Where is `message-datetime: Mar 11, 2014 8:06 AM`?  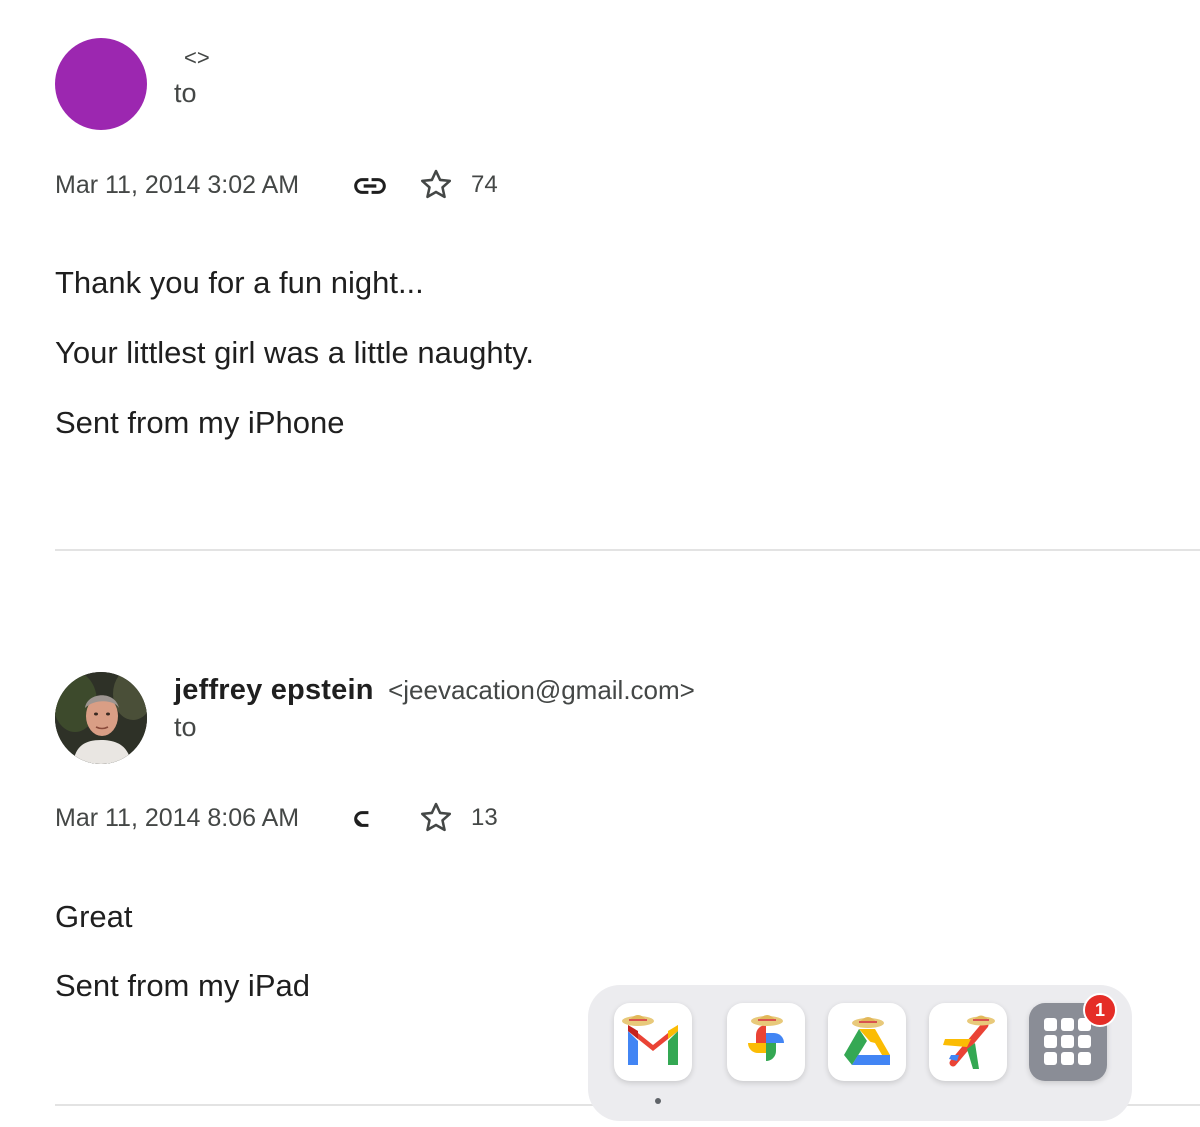 message-datetime: Mar 11, 2014 8:06 AM is located at coordinates (177, 818).